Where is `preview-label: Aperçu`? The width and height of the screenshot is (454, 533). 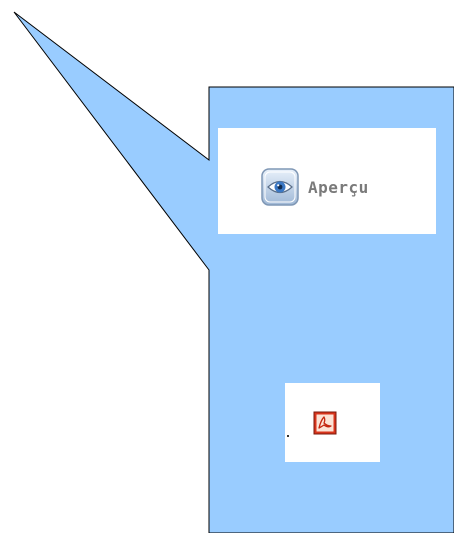
preview-label: Aperçu is located at coordinates (338, 187).